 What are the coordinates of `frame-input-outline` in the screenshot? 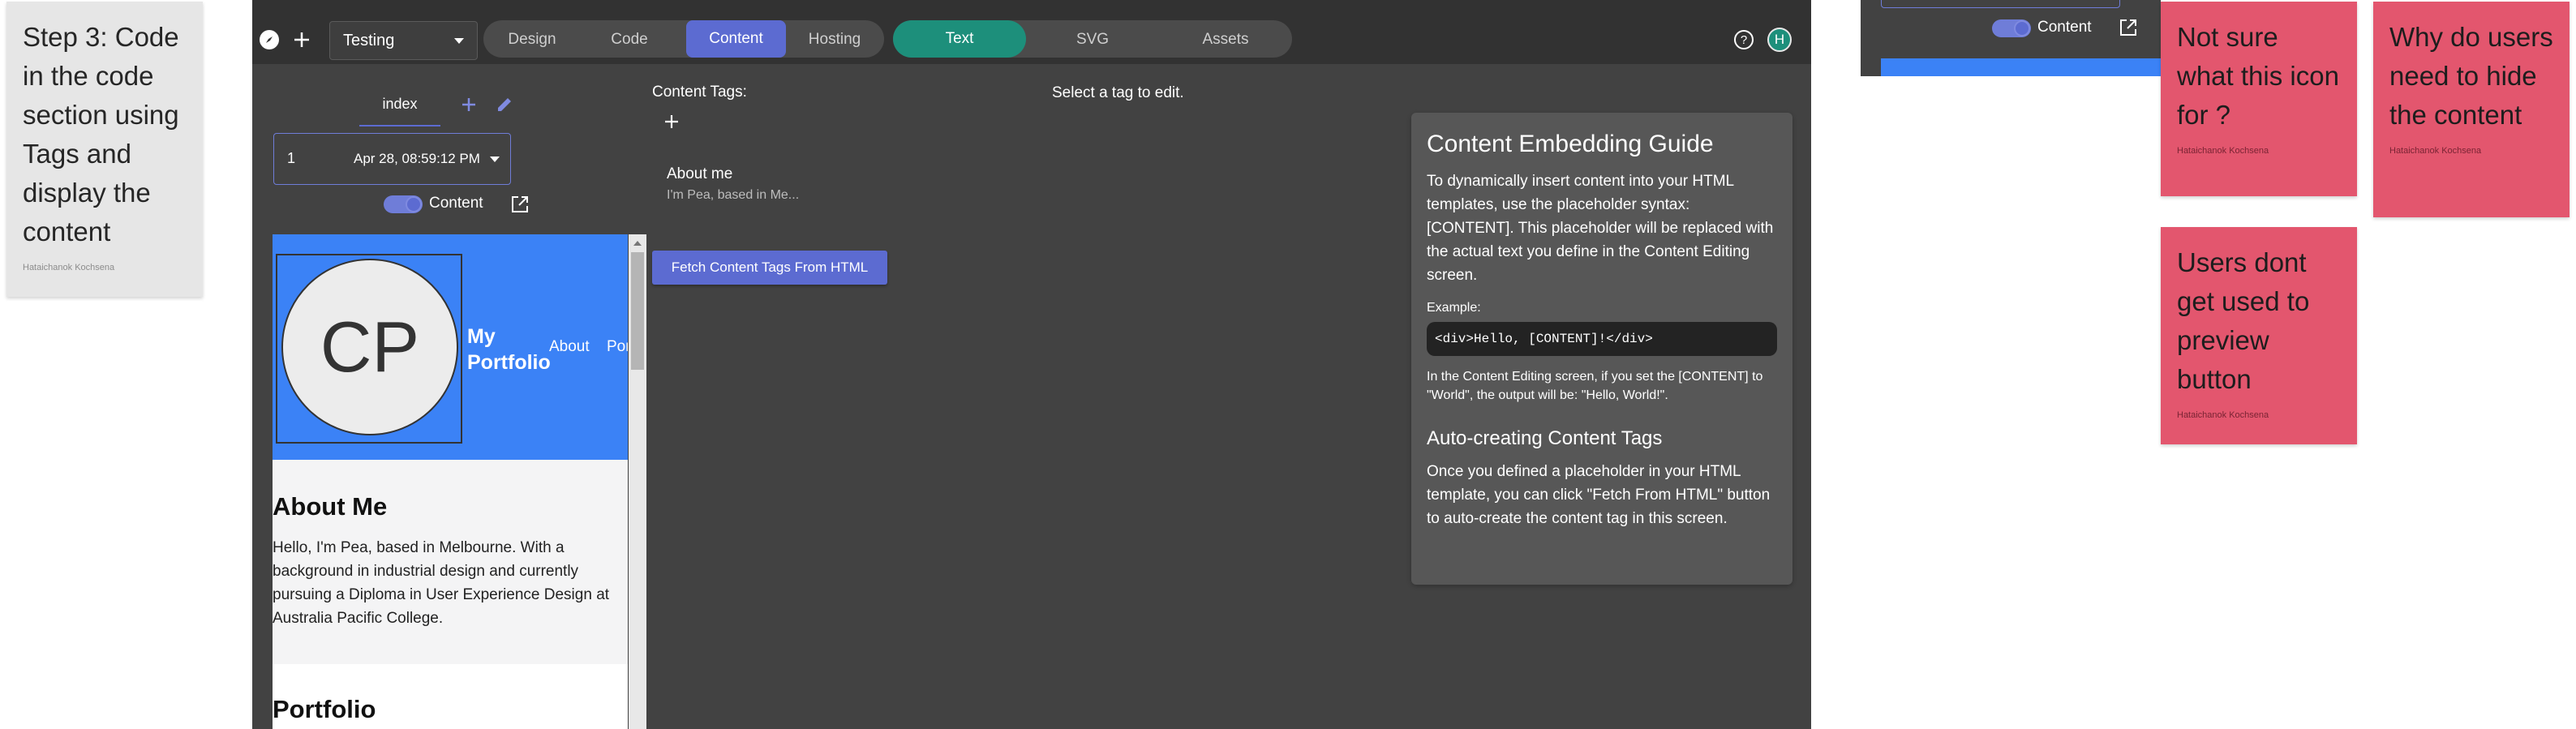 It's located at (2001, 4).